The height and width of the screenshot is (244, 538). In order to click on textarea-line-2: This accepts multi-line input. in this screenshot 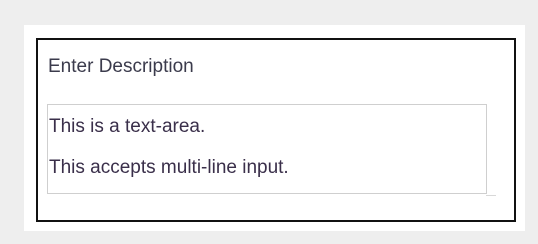, I will do `click(169, 167)`.